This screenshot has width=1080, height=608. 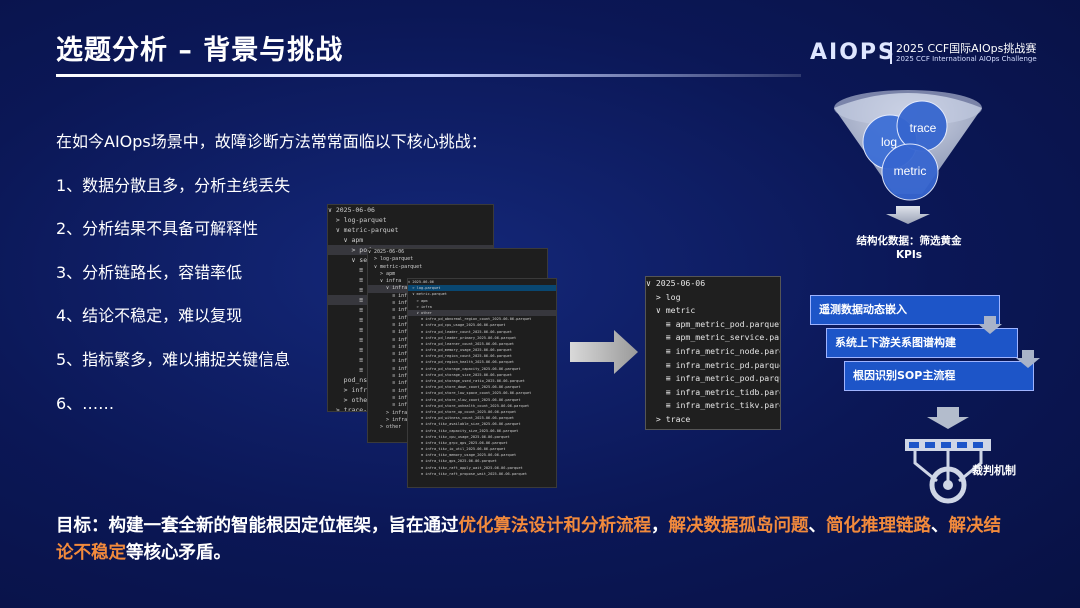 I want to click on challenge-item: 3、分析链路长，容错率低, so click(x=149, y=272).